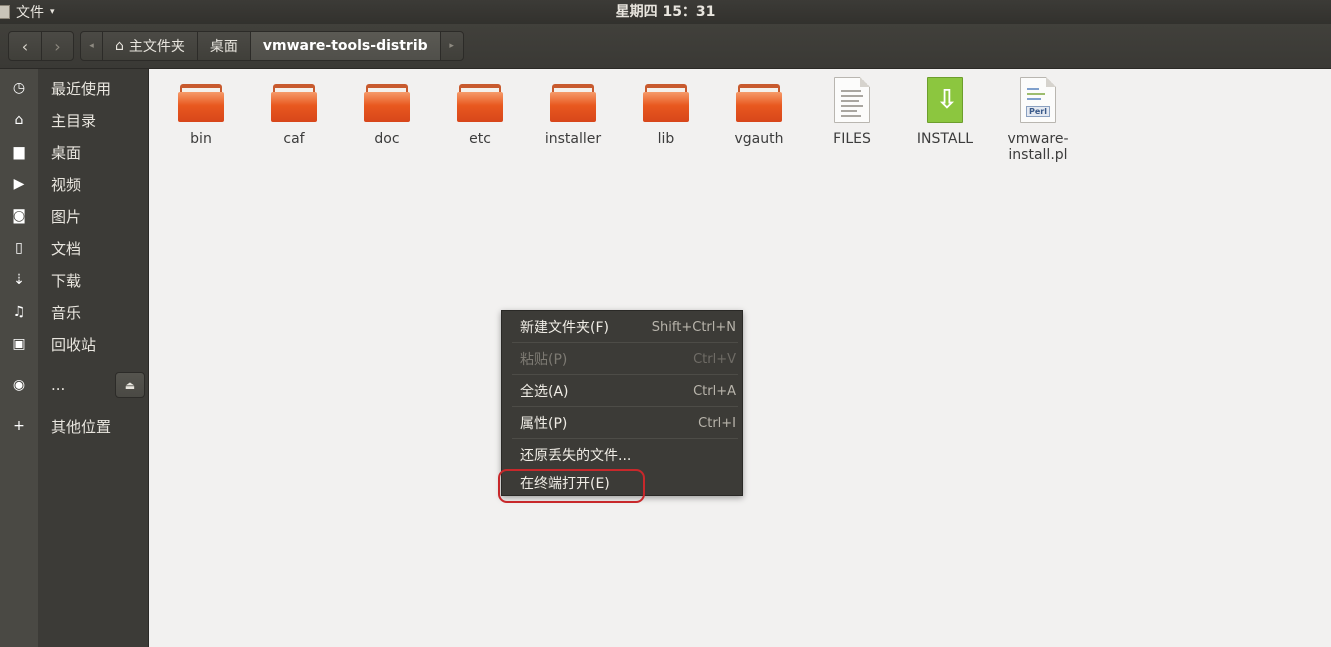 The image size is (1331, 647). I want to click on top-panel: 文件 ▾ 星期四 15：31, so click(665, 12).